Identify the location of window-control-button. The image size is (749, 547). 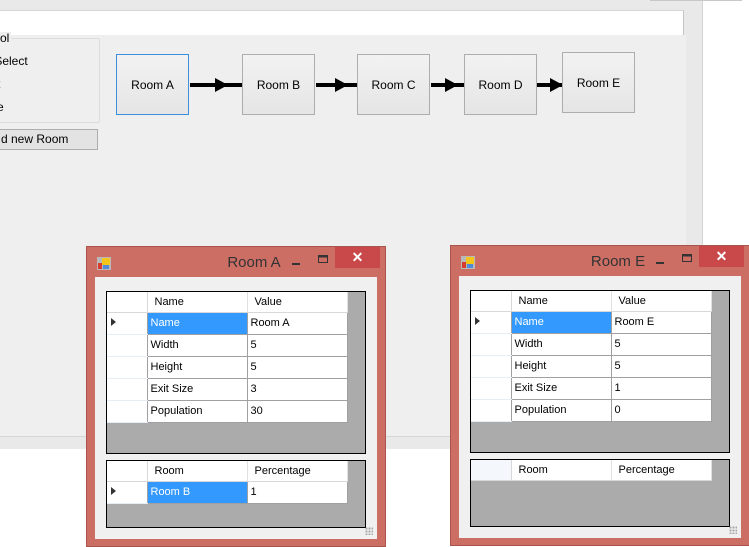
(696, 0).